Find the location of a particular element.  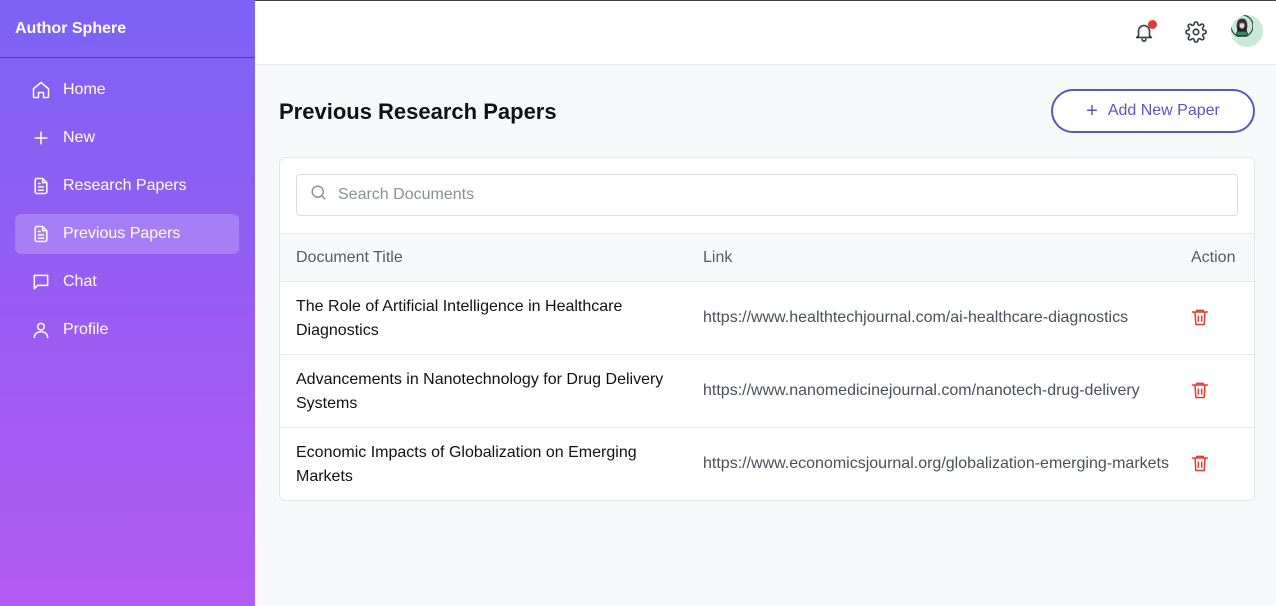

add-new-paper-label: Add New Paper is located at coordinates (1163, 110).